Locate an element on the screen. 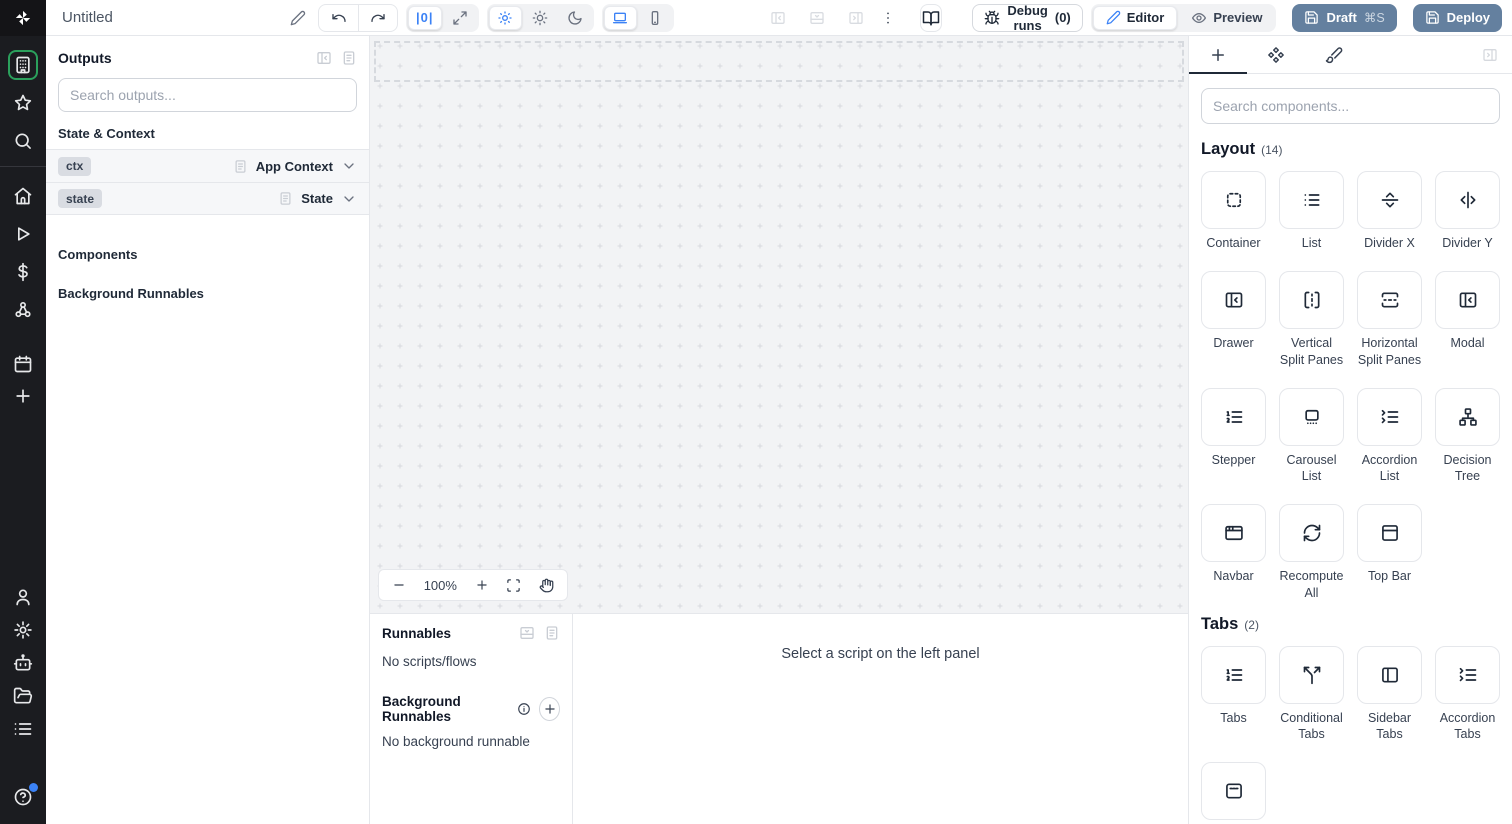 The height and width of the screenshot is (824, 1512). zoom-in-button is located at coordinates (482, 585).